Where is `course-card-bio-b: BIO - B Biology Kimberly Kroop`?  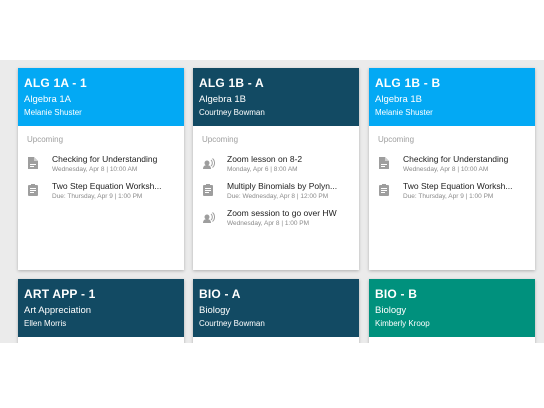
course-card-bio-b: BIO - B Biology Kimberly Kroop is located at coordinates (452, 311).